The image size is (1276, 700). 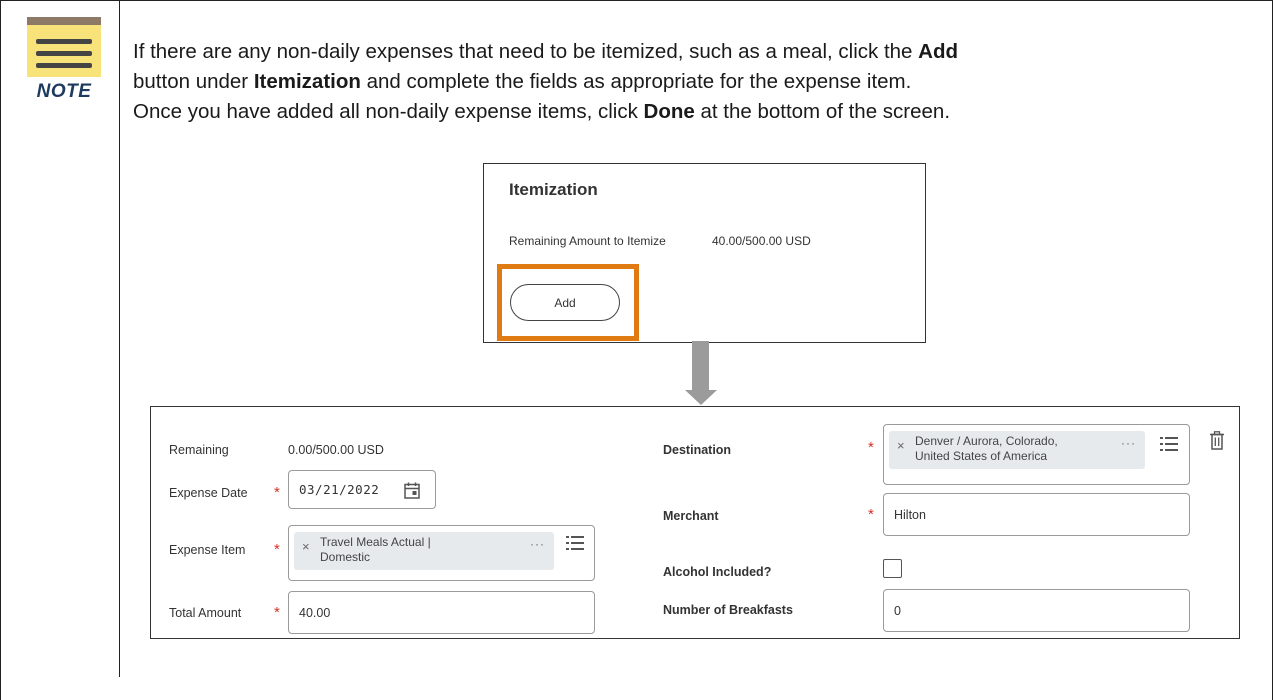 I want to click on calendar-icon, so click(x=412, y=490).